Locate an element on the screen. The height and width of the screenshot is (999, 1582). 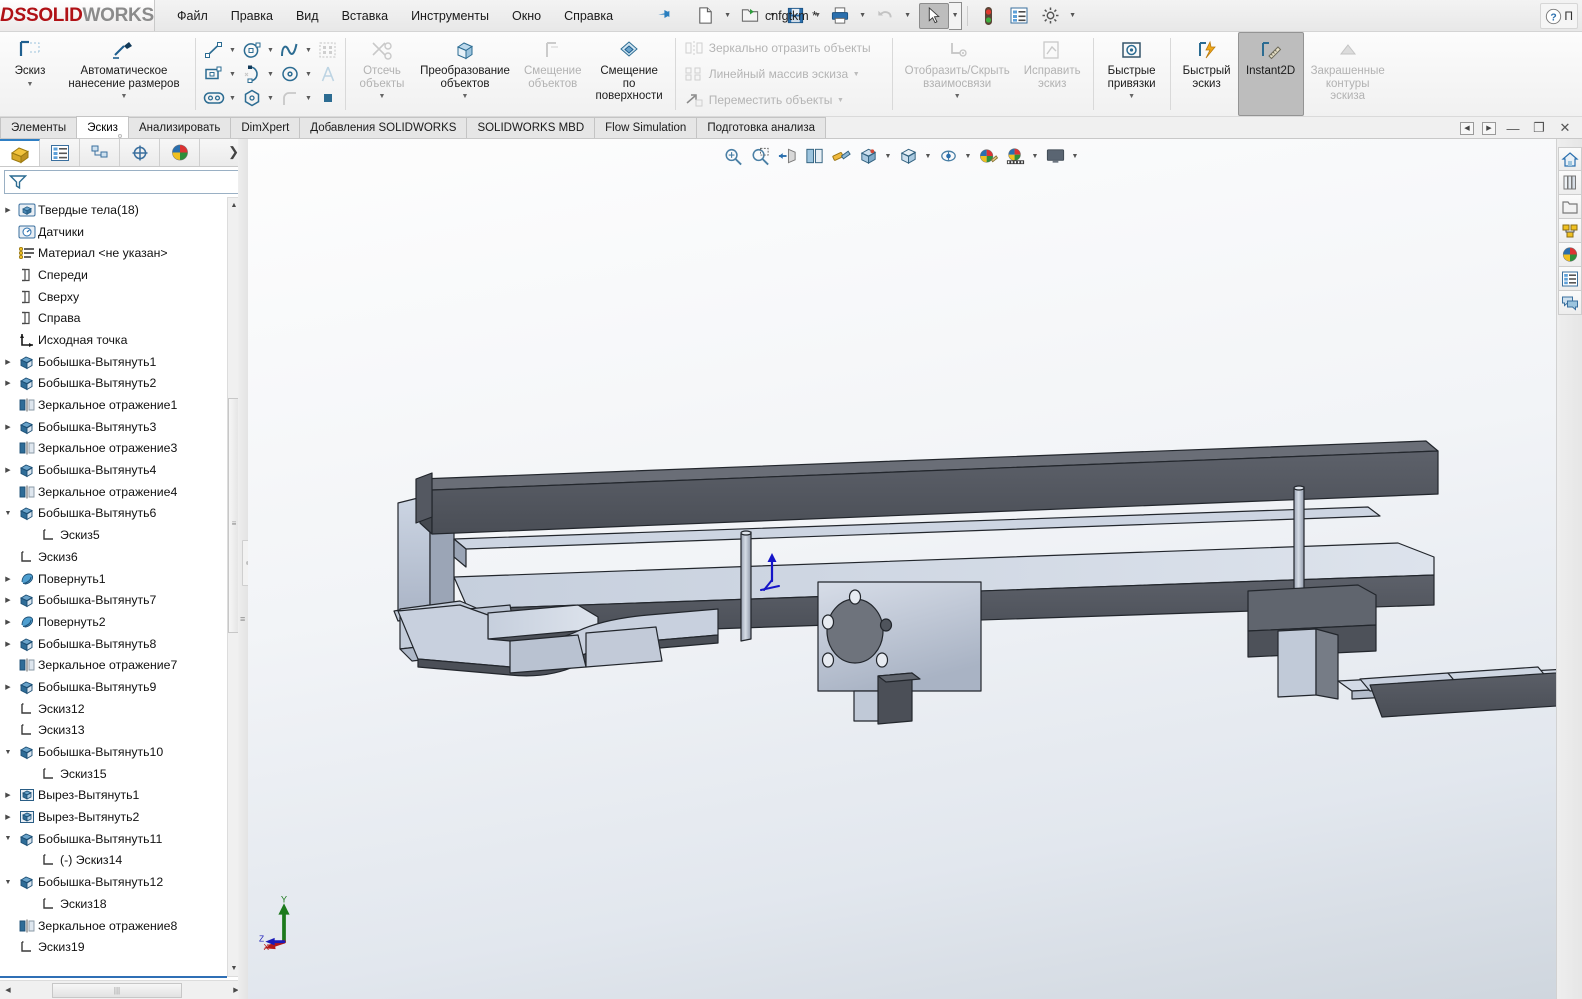
feature-tree-item: Эскиз18 is located at coordinates (114, 904).